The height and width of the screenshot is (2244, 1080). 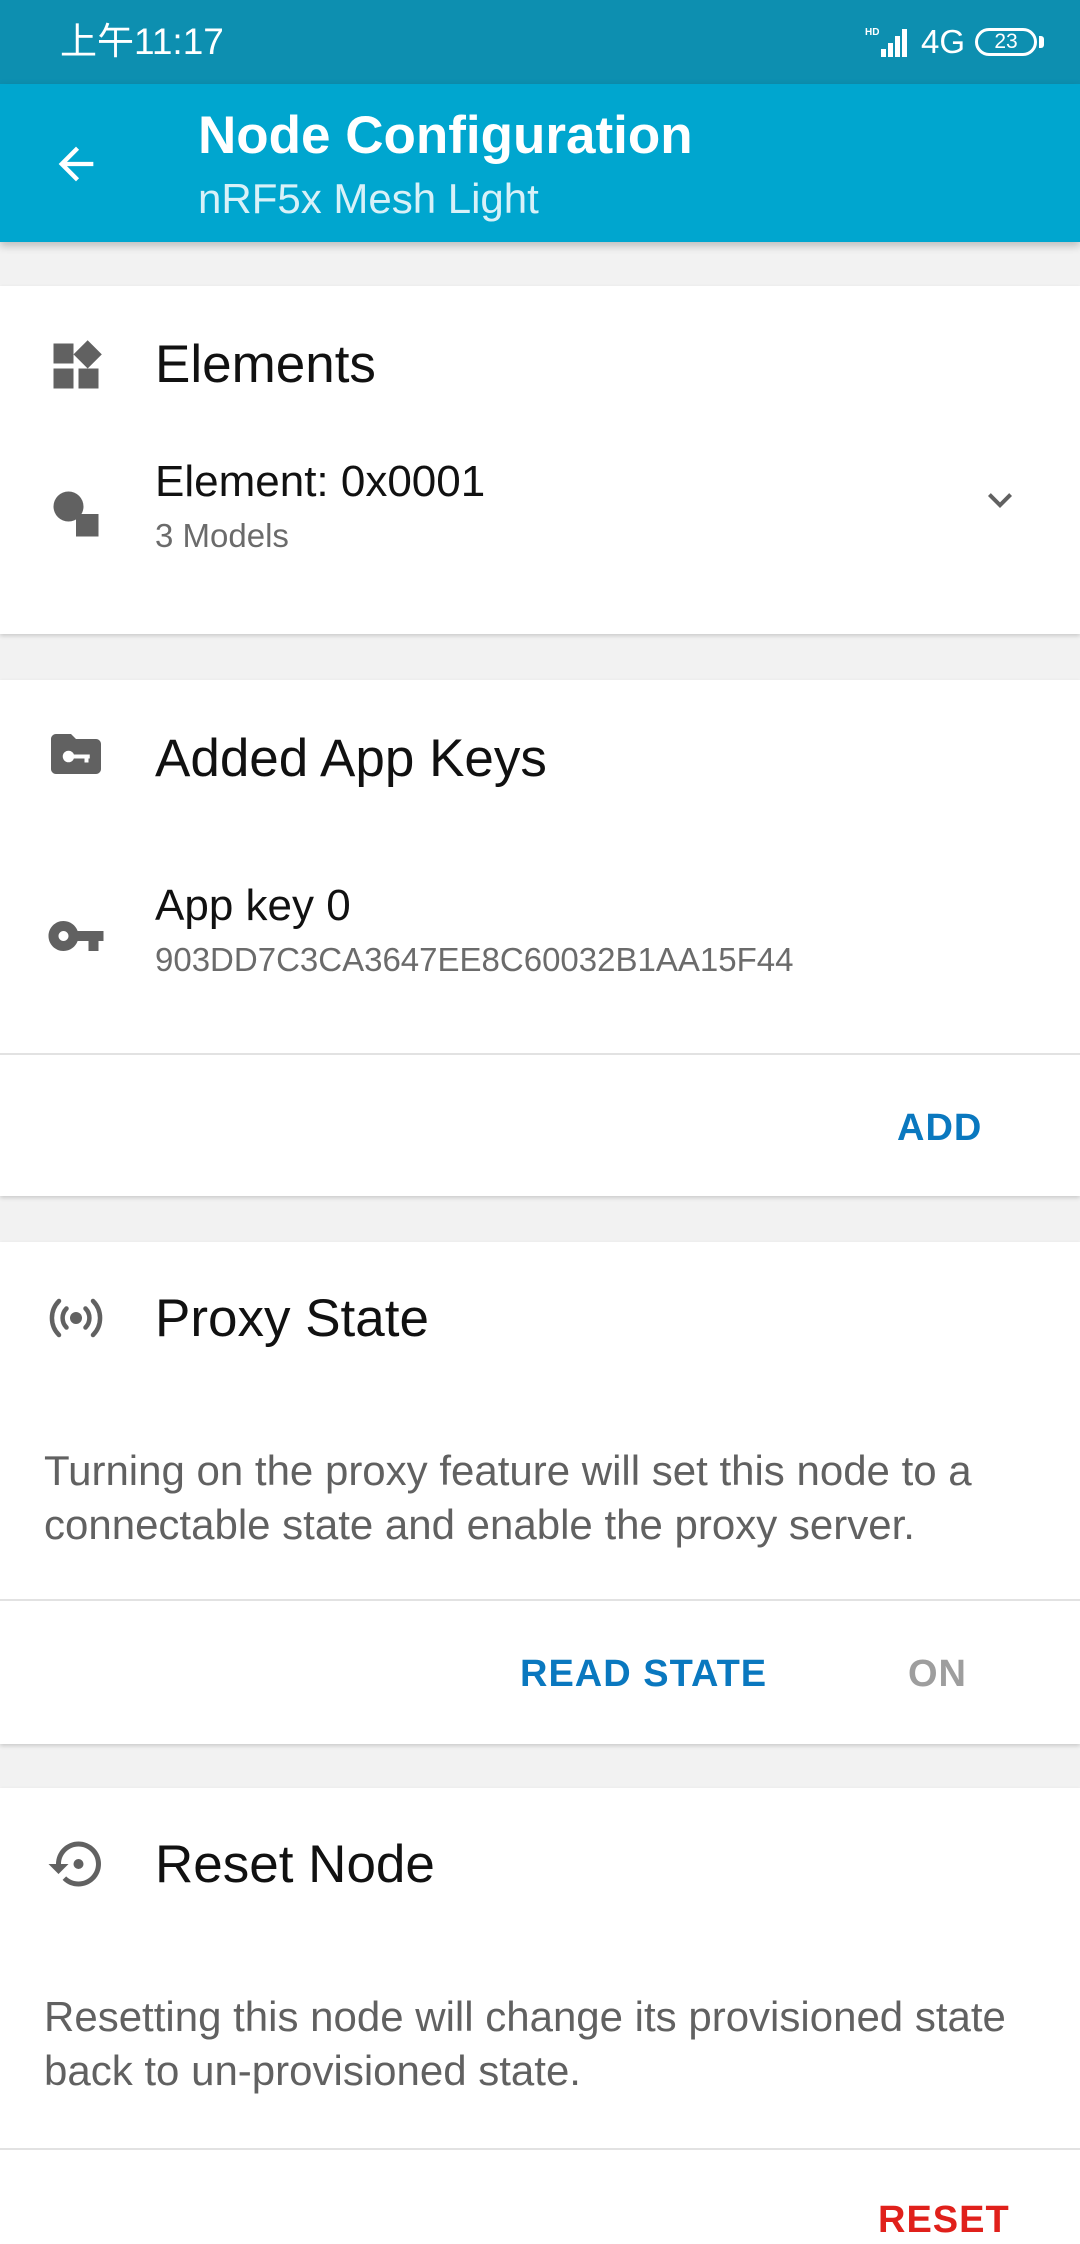 I want to click on back-button, so click(x=76, y=164).